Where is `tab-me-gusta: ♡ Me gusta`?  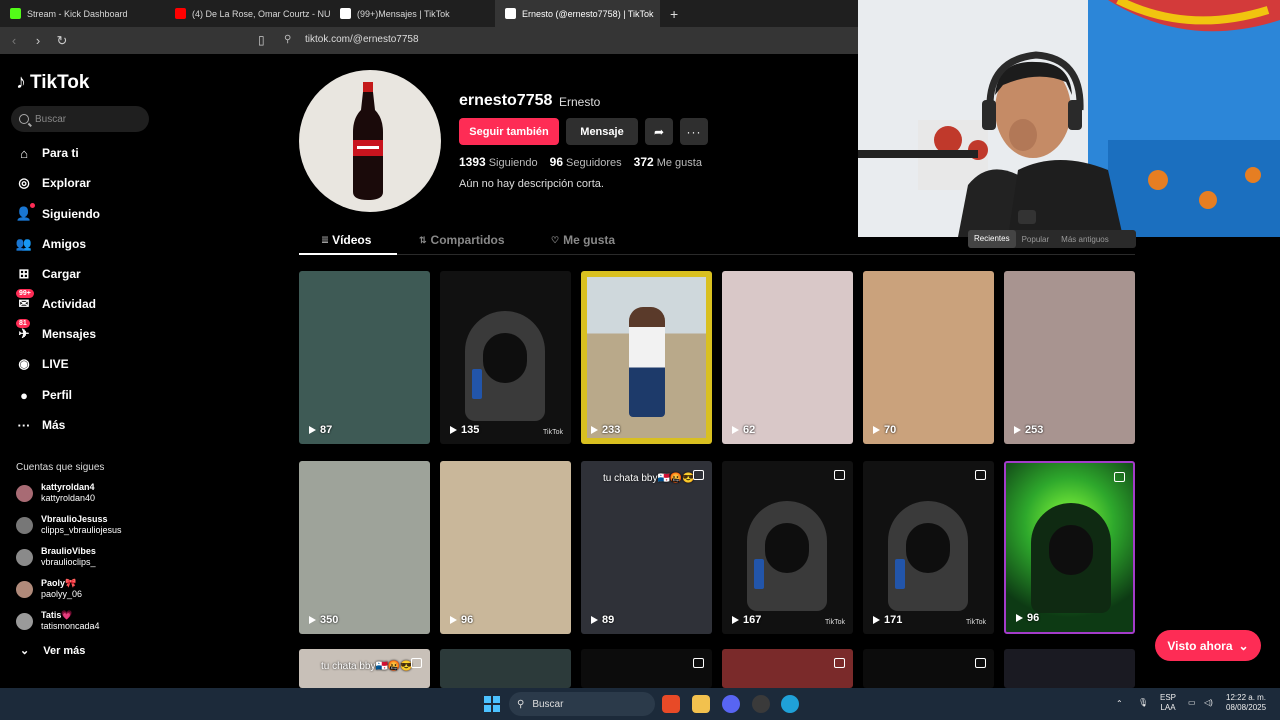
tab-me-gusta: ♡ Me gusta is located at coordinates (583, 240).